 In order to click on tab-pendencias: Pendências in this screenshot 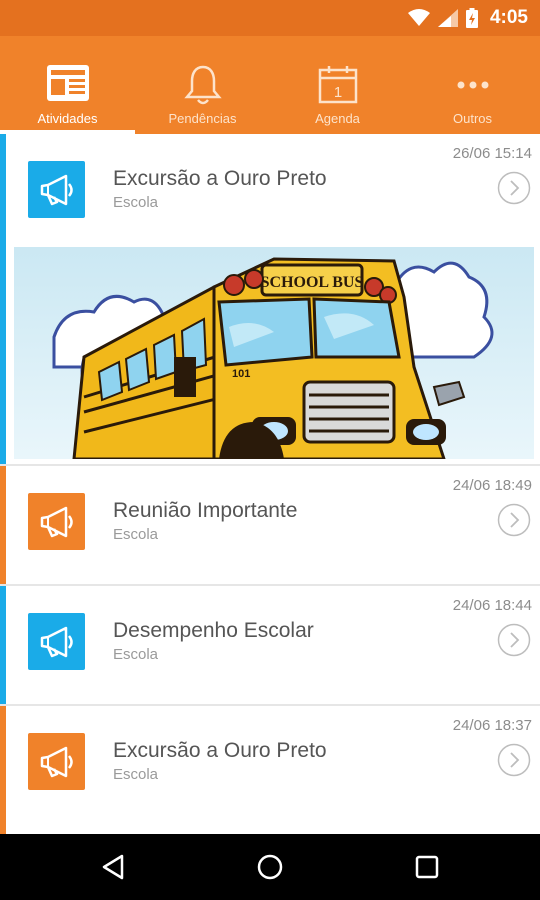, I will do `click(202, 85)`.